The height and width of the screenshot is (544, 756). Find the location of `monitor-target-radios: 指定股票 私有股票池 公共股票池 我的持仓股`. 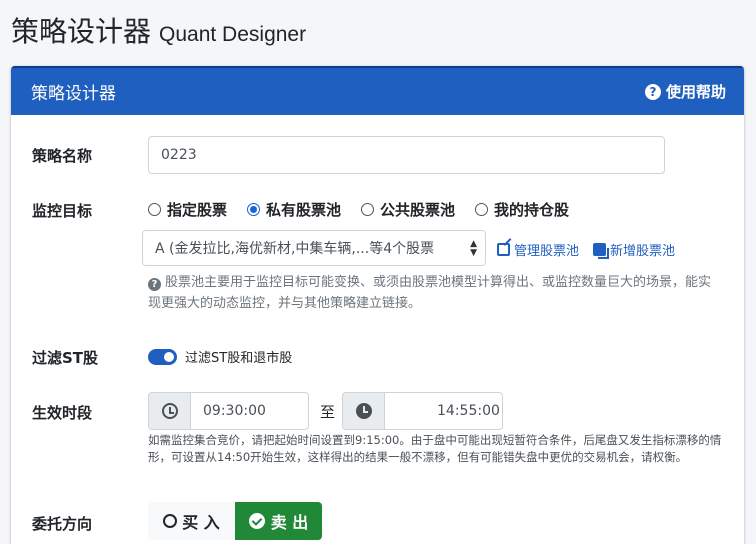

monitor-target-radios: 指定股票 私有股票池 公共股票池 我的持仓股 is located at coordinates (368, 209).